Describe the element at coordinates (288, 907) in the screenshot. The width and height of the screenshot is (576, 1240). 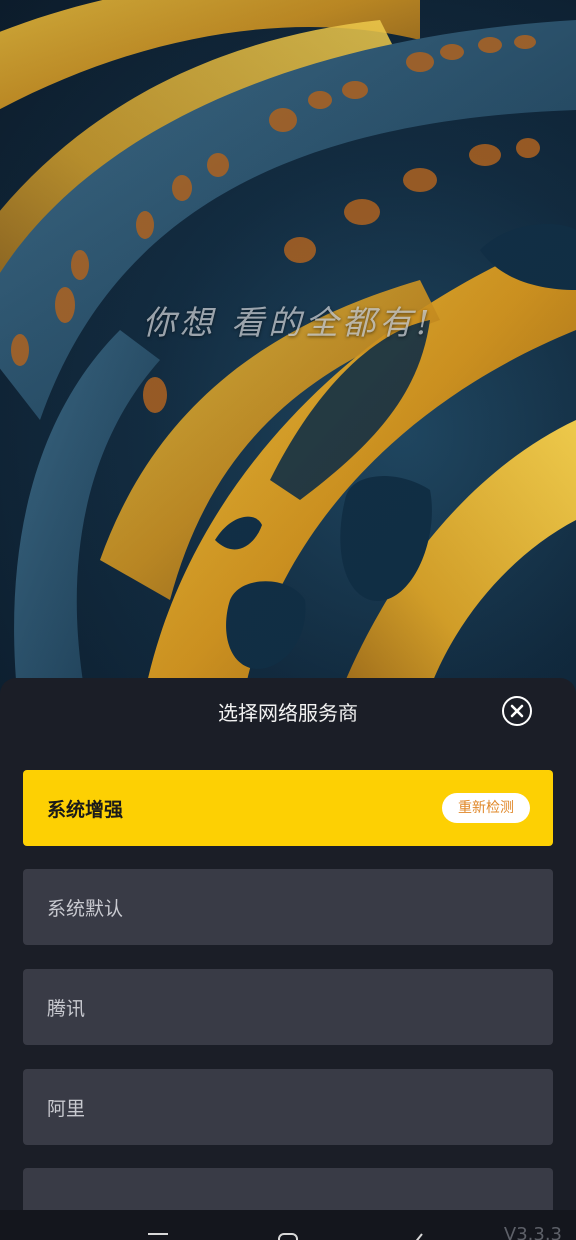
I see `provider-item-default: 系统默认` at that location.